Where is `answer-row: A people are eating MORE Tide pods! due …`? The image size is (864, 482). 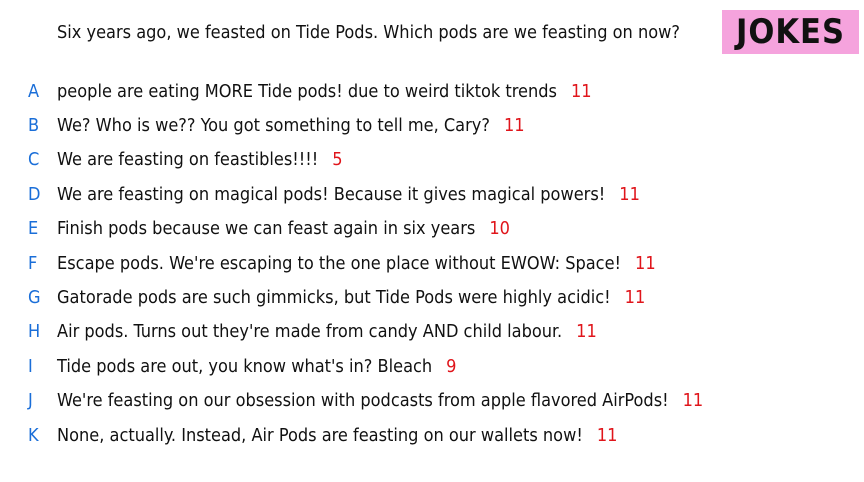
answer-row: A people are eating MORE Tide pods! due … is located at coordinates (351, 91).